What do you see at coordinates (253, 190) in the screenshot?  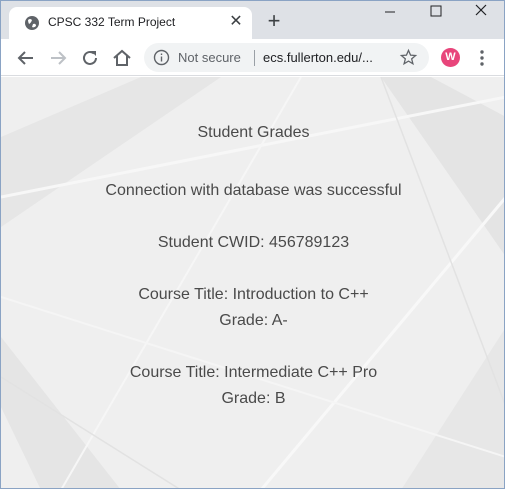 I see `connection-status-text: Connection with database was successful` at bounding box center [253, 190].